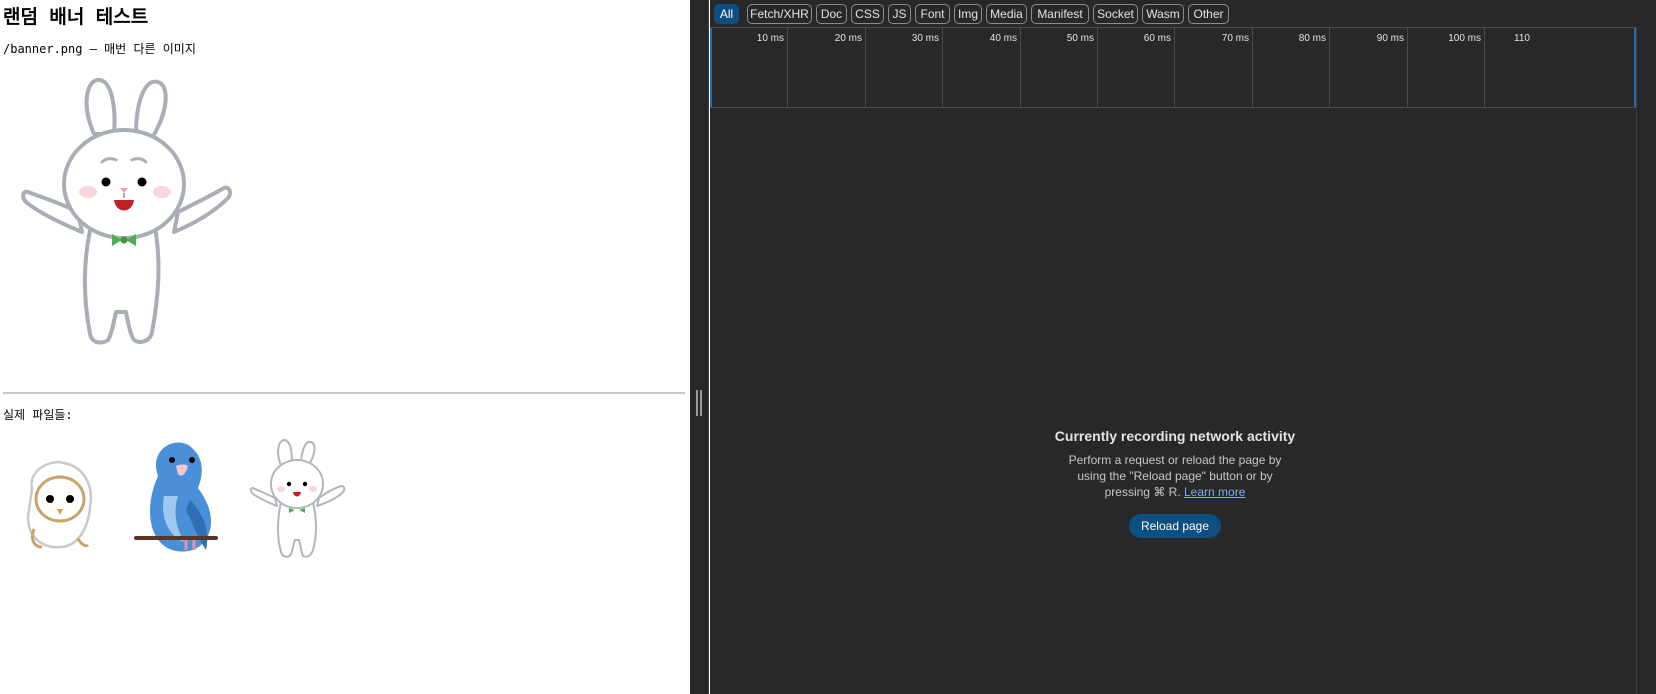  Describe the element at coordinates (1060, 14) in the screenshot. I see `filter-manifest: Manifest` at that location.